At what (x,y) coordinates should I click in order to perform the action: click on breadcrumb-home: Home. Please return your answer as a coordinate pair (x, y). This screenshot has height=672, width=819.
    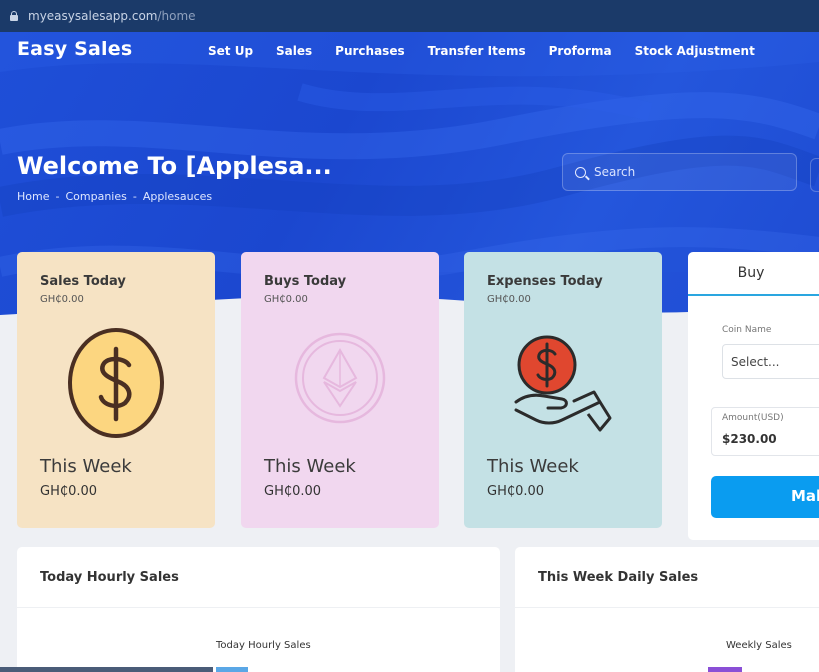
    Looking at the image, I should click on (33, 196).